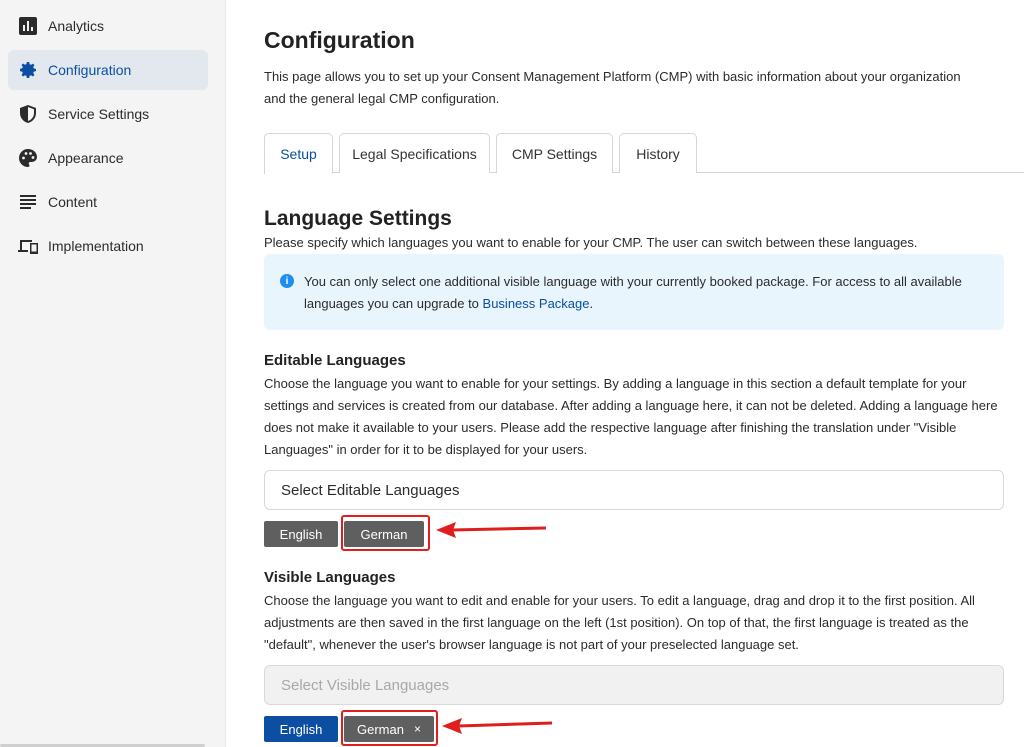 The width and height of the screenshot is (1024, 747). I want to click on sidebar-item-label: Content, so click(73, 202).